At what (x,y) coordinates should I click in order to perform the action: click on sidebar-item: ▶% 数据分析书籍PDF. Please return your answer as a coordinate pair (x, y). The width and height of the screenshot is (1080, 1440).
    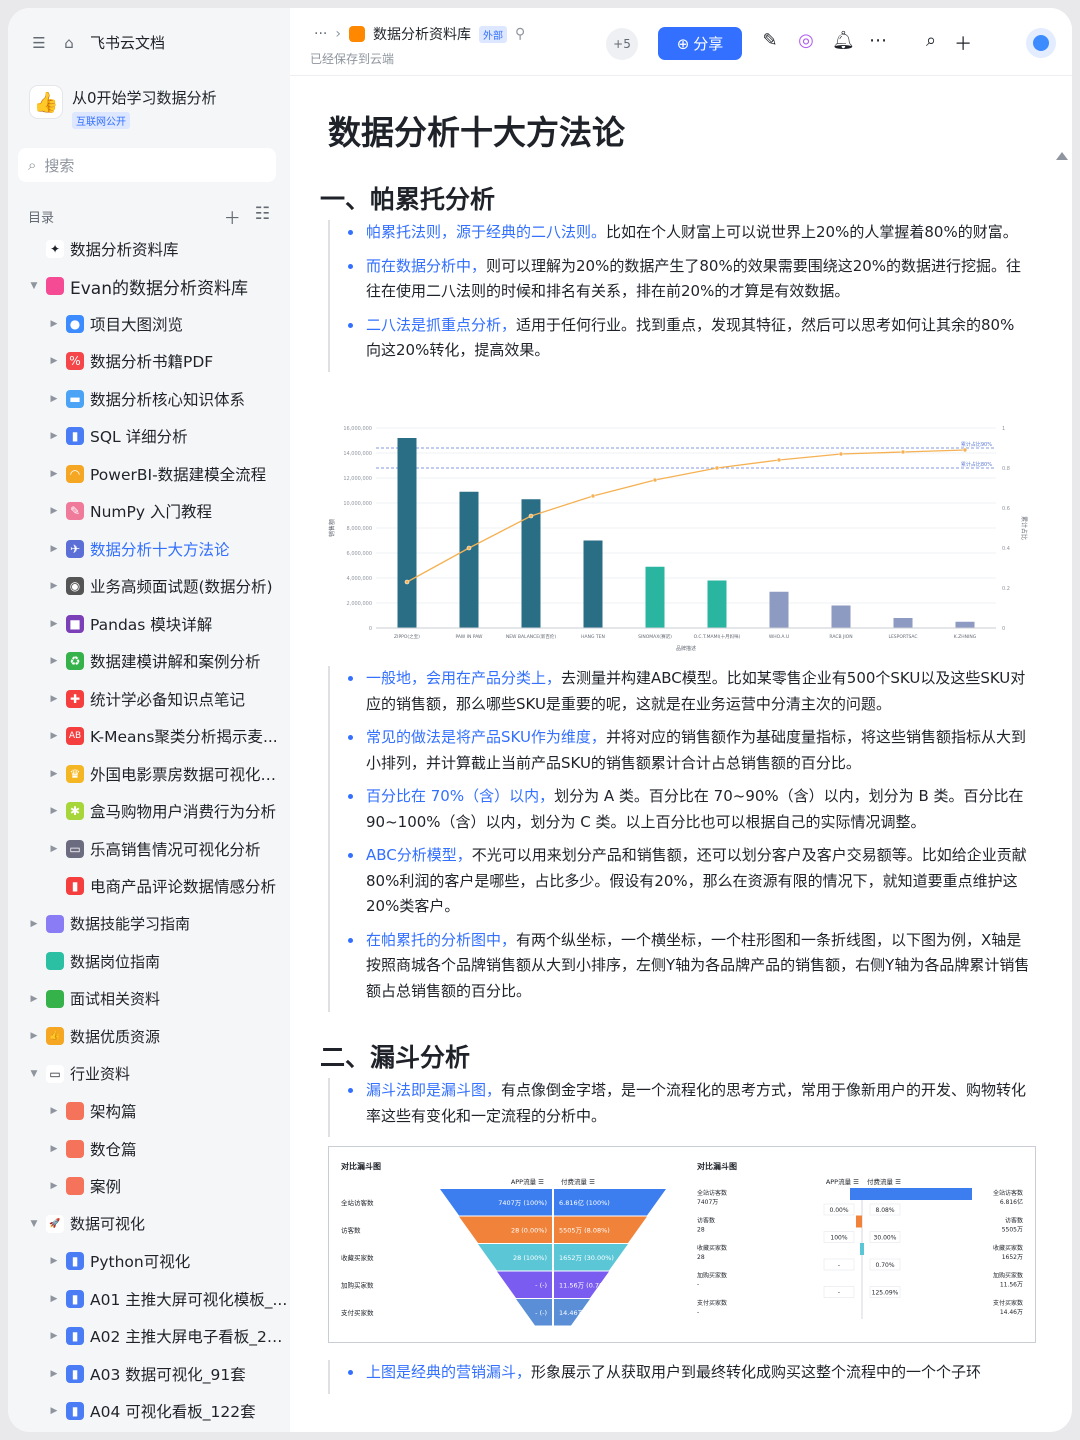
    Looking at the image, I should click on (149, 362).